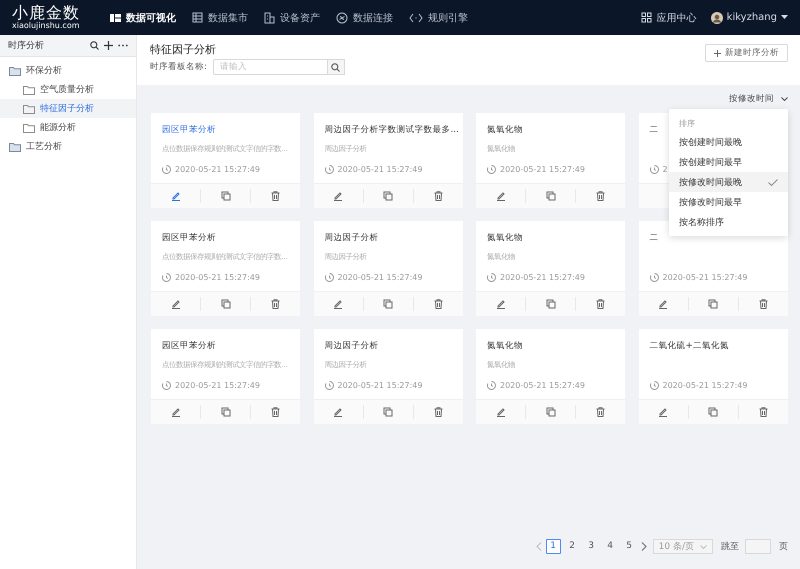 The height and width of the screenshot is (569, 800). What do you see at coordinates (610, 546) in the screenshot?
I see `page-number: 4` at bounding box center [610, 546].